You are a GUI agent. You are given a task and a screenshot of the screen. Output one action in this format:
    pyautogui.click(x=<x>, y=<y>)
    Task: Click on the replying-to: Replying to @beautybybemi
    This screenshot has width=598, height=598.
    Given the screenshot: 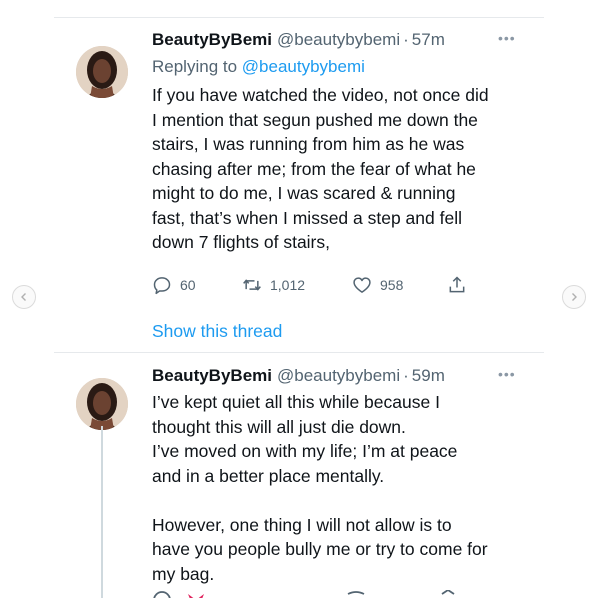 What is the action you would take?
    pyautogui.click(x=342, y=67)
    